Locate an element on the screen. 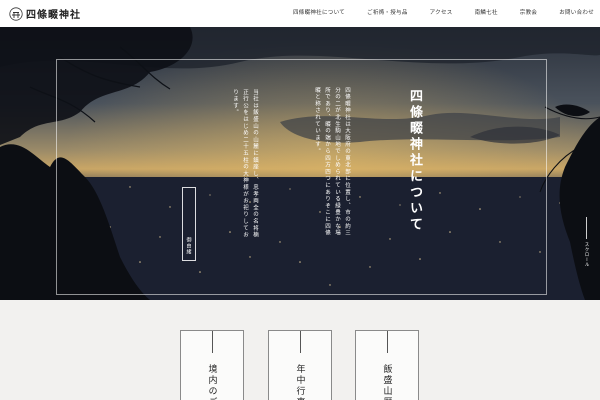  history-button-label: 御由緒 is located at coordinates (188, 246).